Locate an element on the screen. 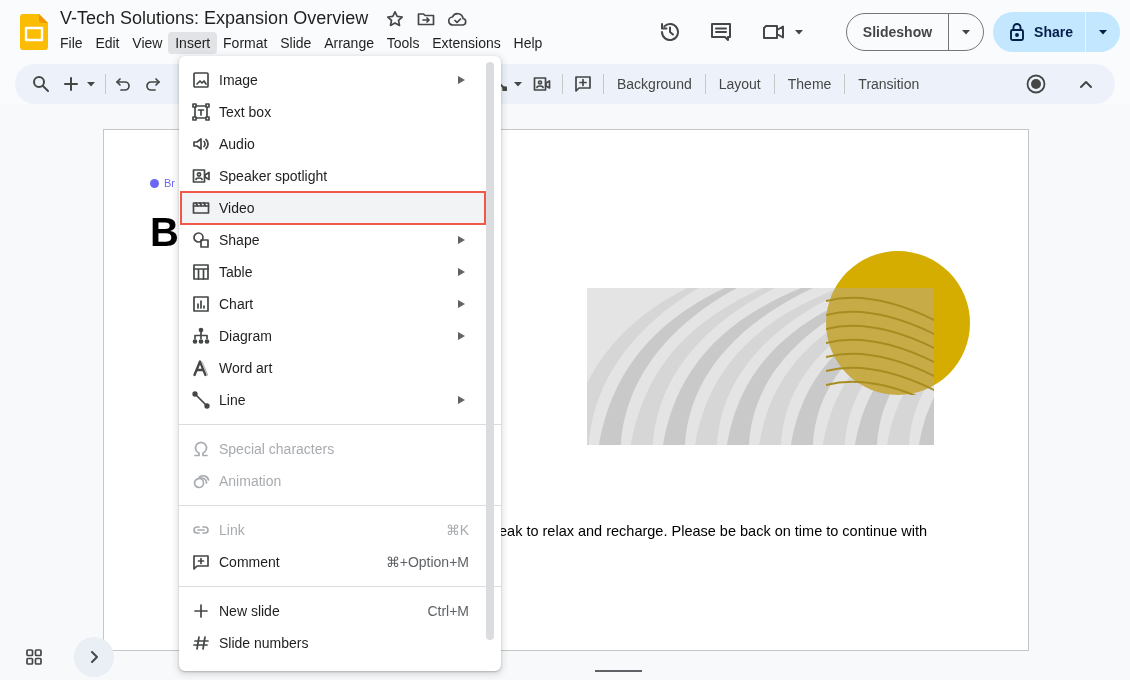 The width and height of the screenshot is (1130, 680). menu-bar-item: Format is located at coordinates (245, 43).